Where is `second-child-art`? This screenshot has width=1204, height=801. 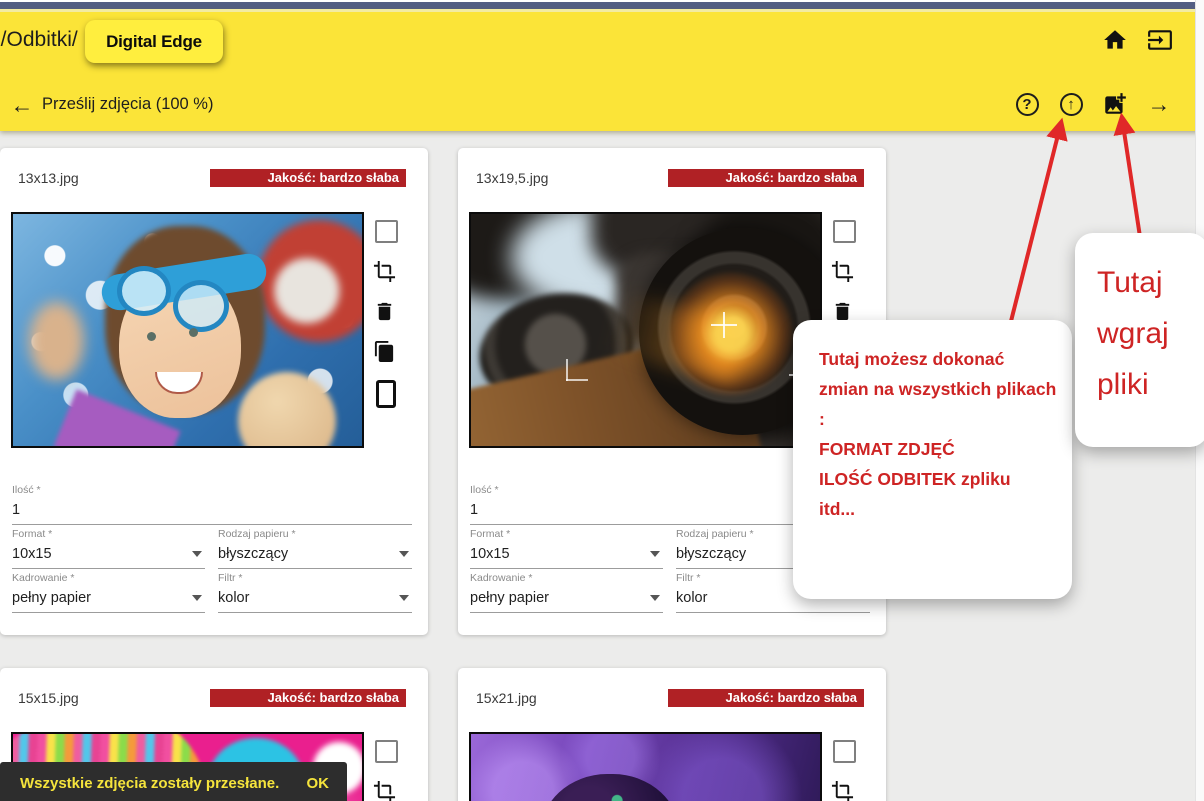 second-child-art is located at coordinates (287, 409).